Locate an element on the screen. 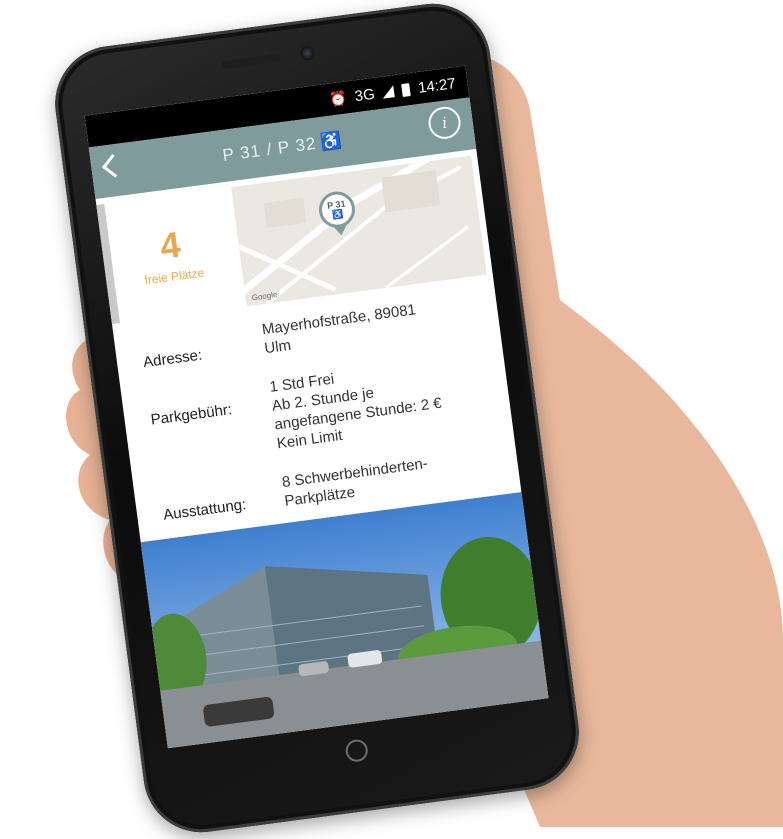 This screenshot has height=839, width=783. page-title: P 31 / P 32 ♿ is located at coordinates (282, 148).